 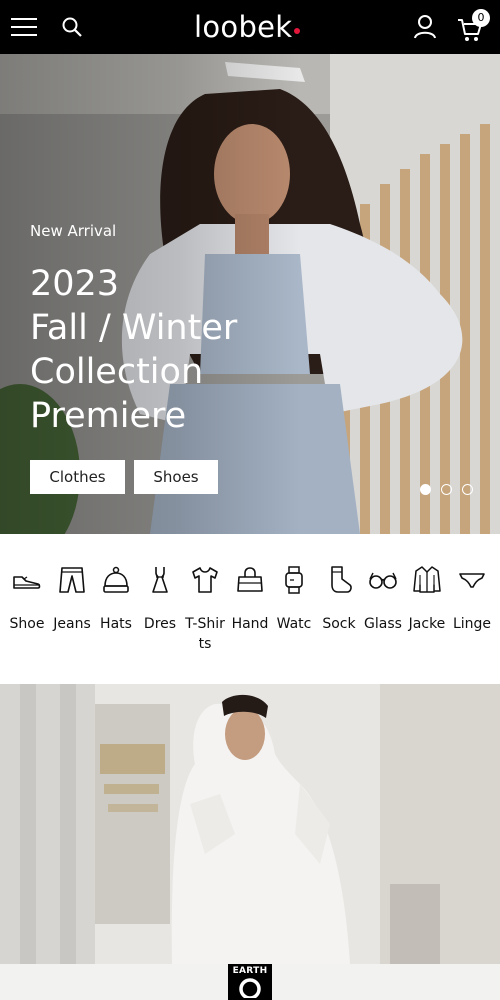 I want to click on brand-logo: loobek, so click(x=247, y=27).